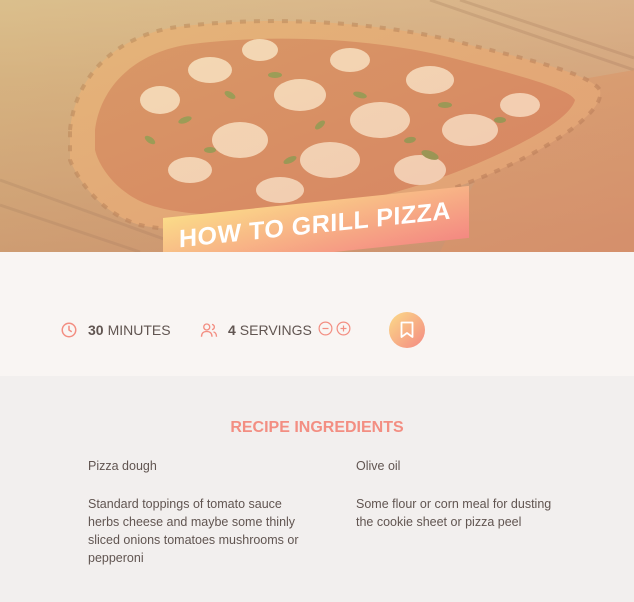  I want to click on cooking-time-value: 30, so click(96, 330).